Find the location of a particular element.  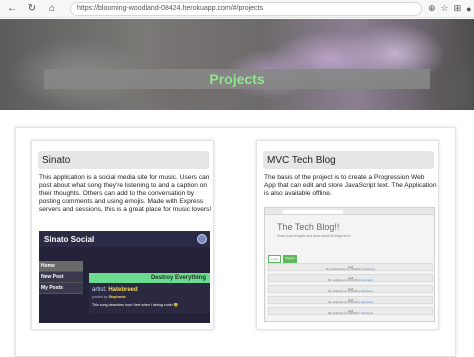

preview-browser-bar is located at coordinates (349, 211).